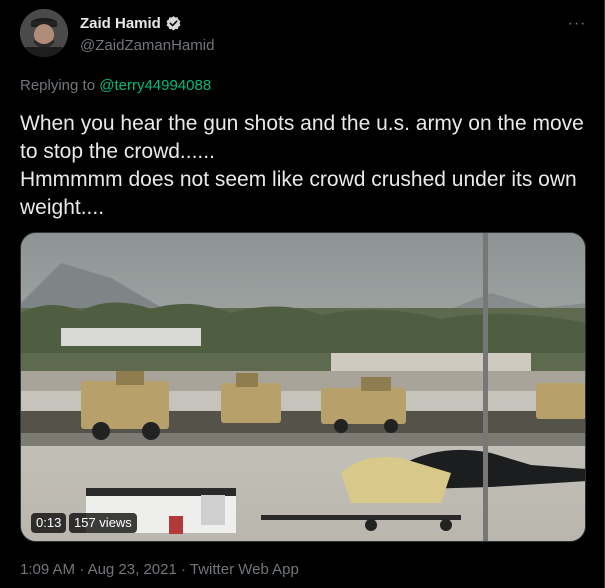  What do you see at coordinates (120, 23) in the screenshot?
I see `display-name: Zaid Hamid` at bounding box center [120, 23].